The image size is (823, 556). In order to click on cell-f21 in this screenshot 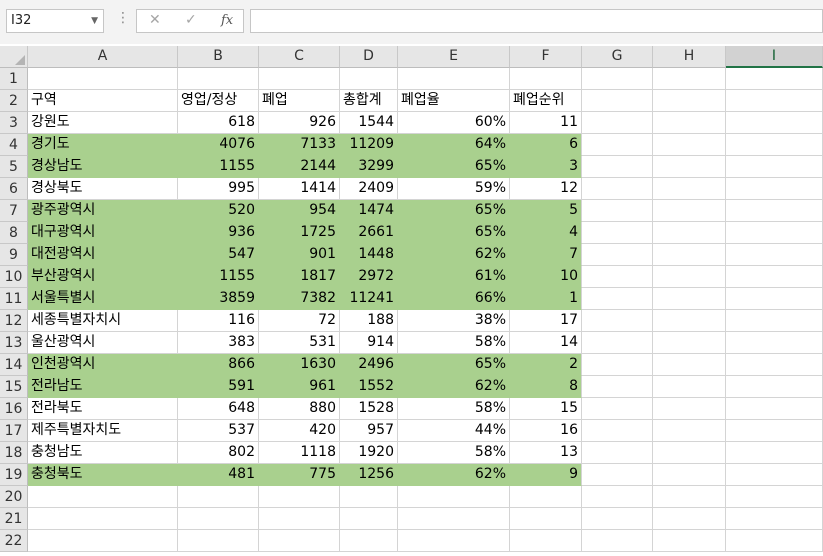, I will do `click(546, 519)`.